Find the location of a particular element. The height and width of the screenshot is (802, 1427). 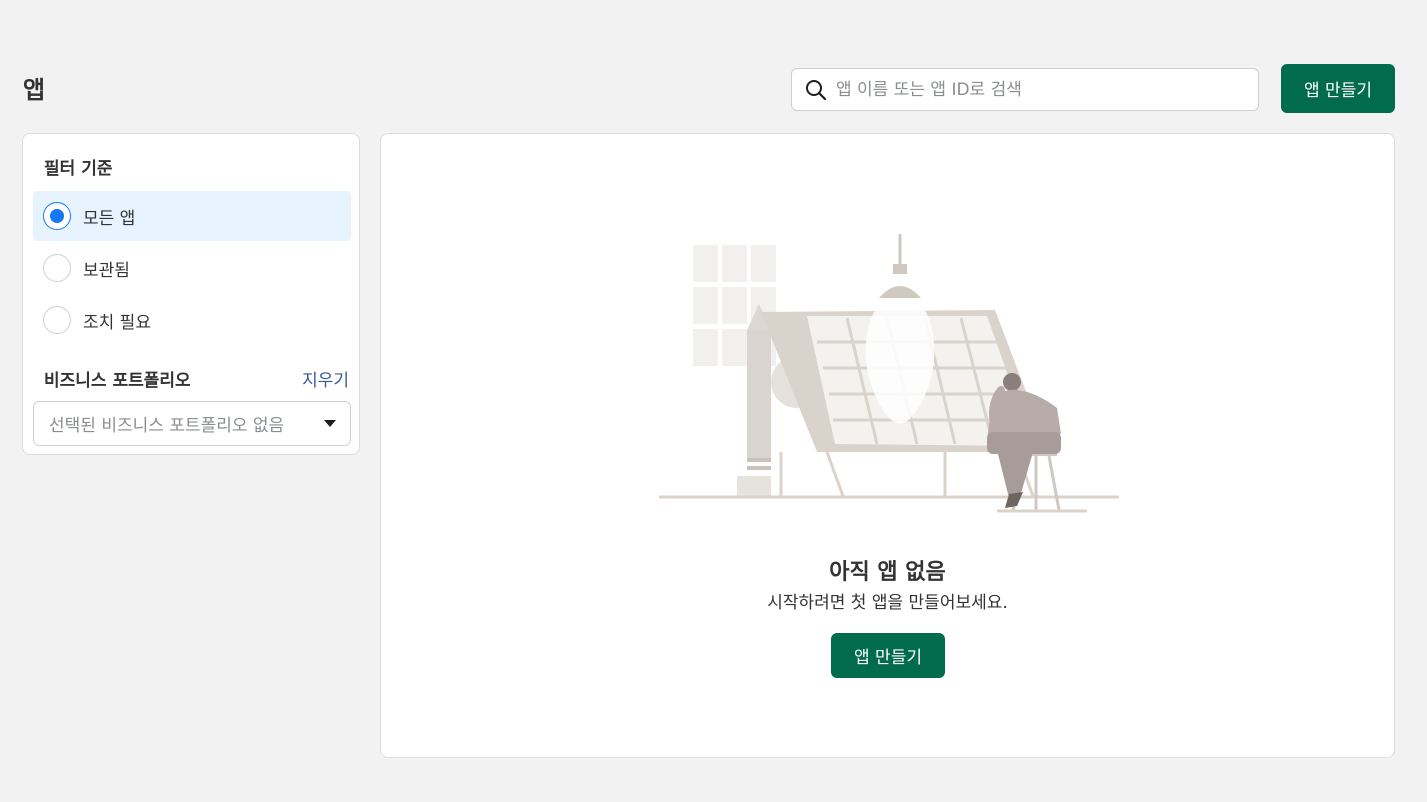

caret-down-icon is located at coordinates (330, 423).